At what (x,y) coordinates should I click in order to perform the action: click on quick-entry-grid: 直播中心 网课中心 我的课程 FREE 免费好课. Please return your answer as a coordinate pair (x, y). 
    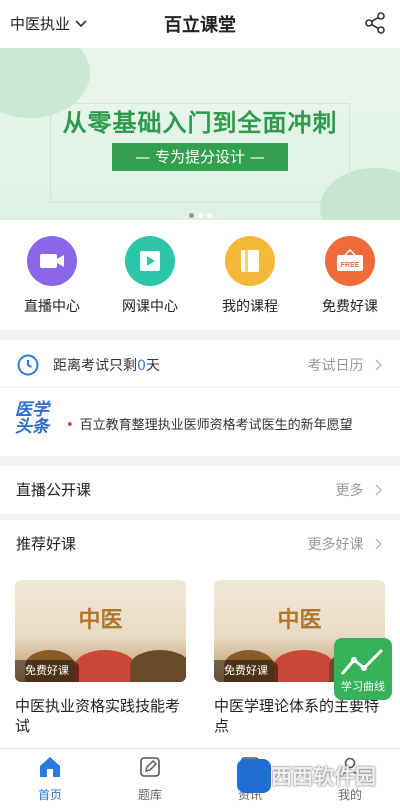
    Looking at the image, I should click on (200, 275).